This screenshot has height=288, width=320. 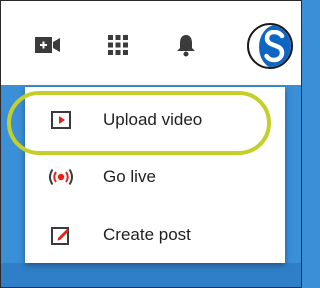 What do you see at coordinates (151, 275) in the screenshot?
I see `page-background` at bounding box center [151, 275].